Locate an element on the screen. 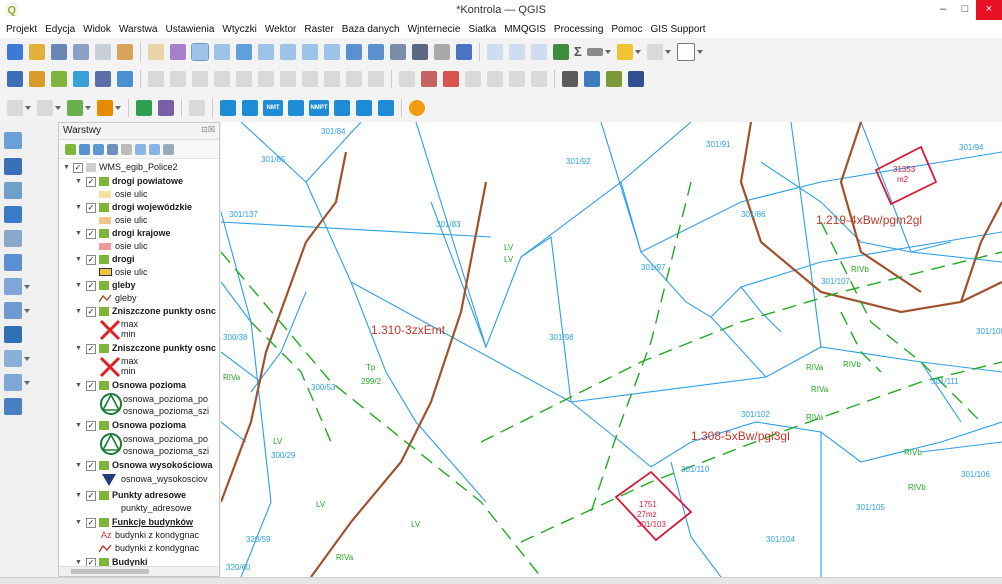 This screenshot has height=584, width=1002. add-vector-icon is located at coordinates (59, 78).